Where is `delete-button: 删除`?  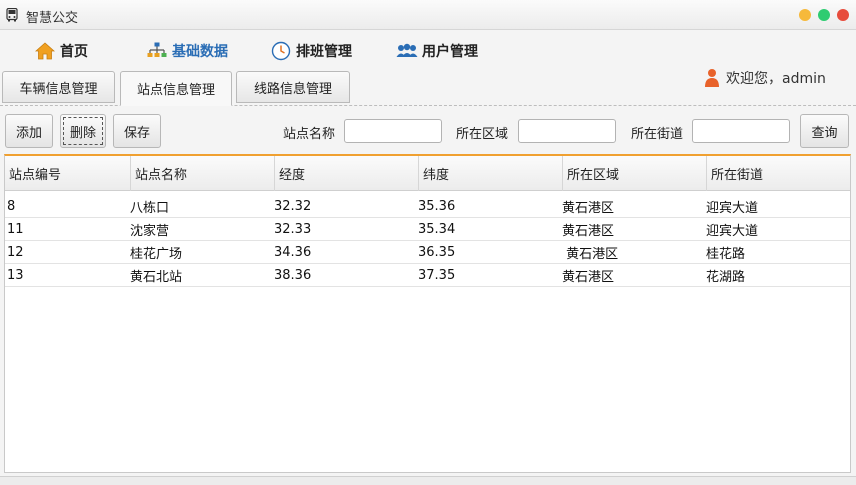 delete-button: 删除 is located at coordinates (83, 131).